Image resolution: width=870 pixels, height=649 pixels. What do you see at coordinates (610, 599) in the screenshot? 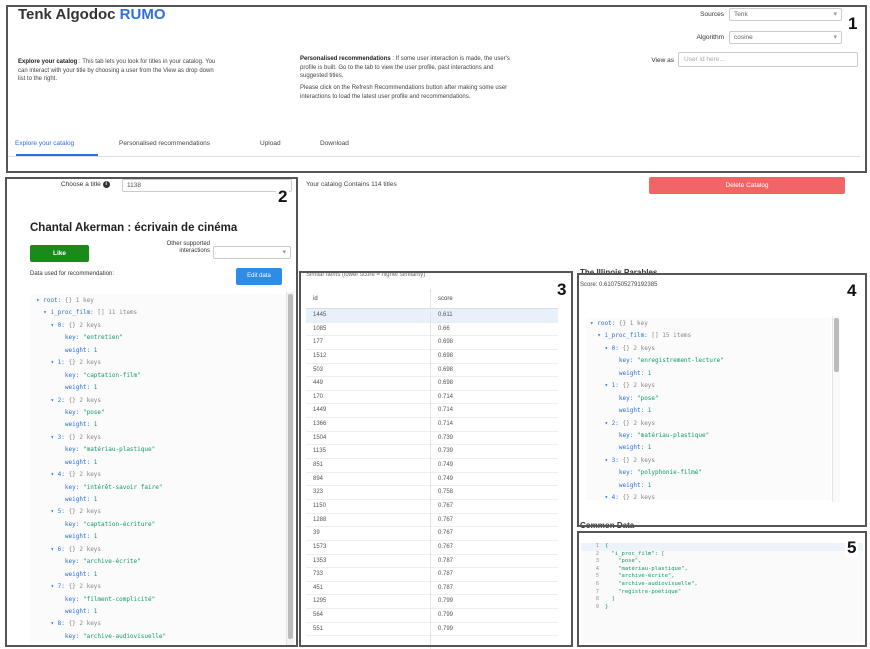
I see `code-text: ]` at bounding box center [610, 599].